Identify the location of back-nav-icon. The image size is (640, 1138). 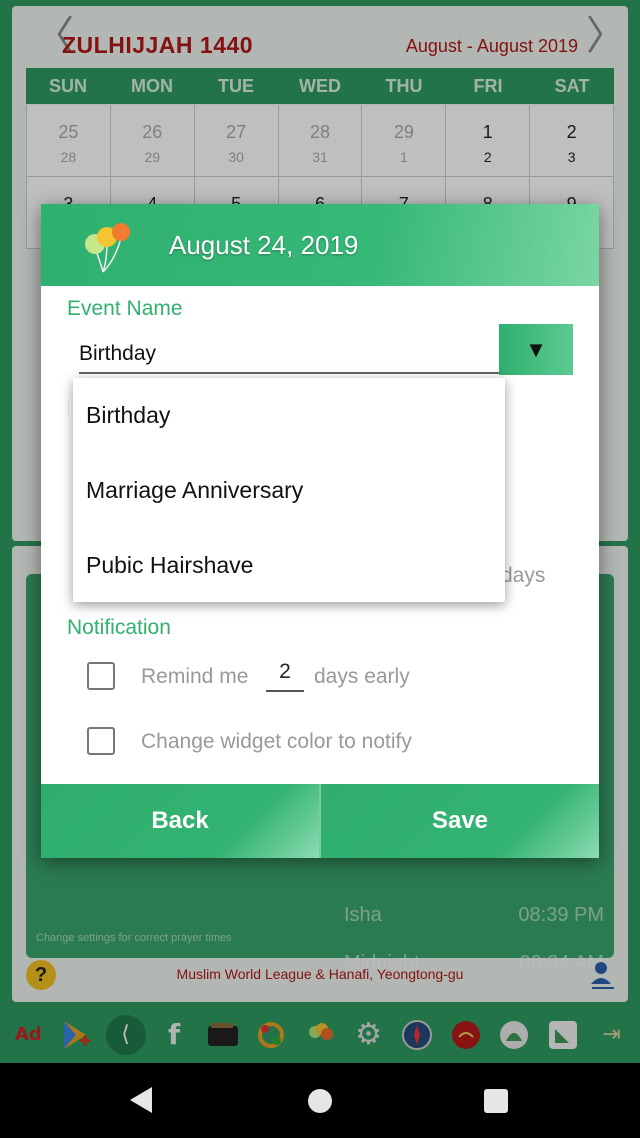
(141, 1100).